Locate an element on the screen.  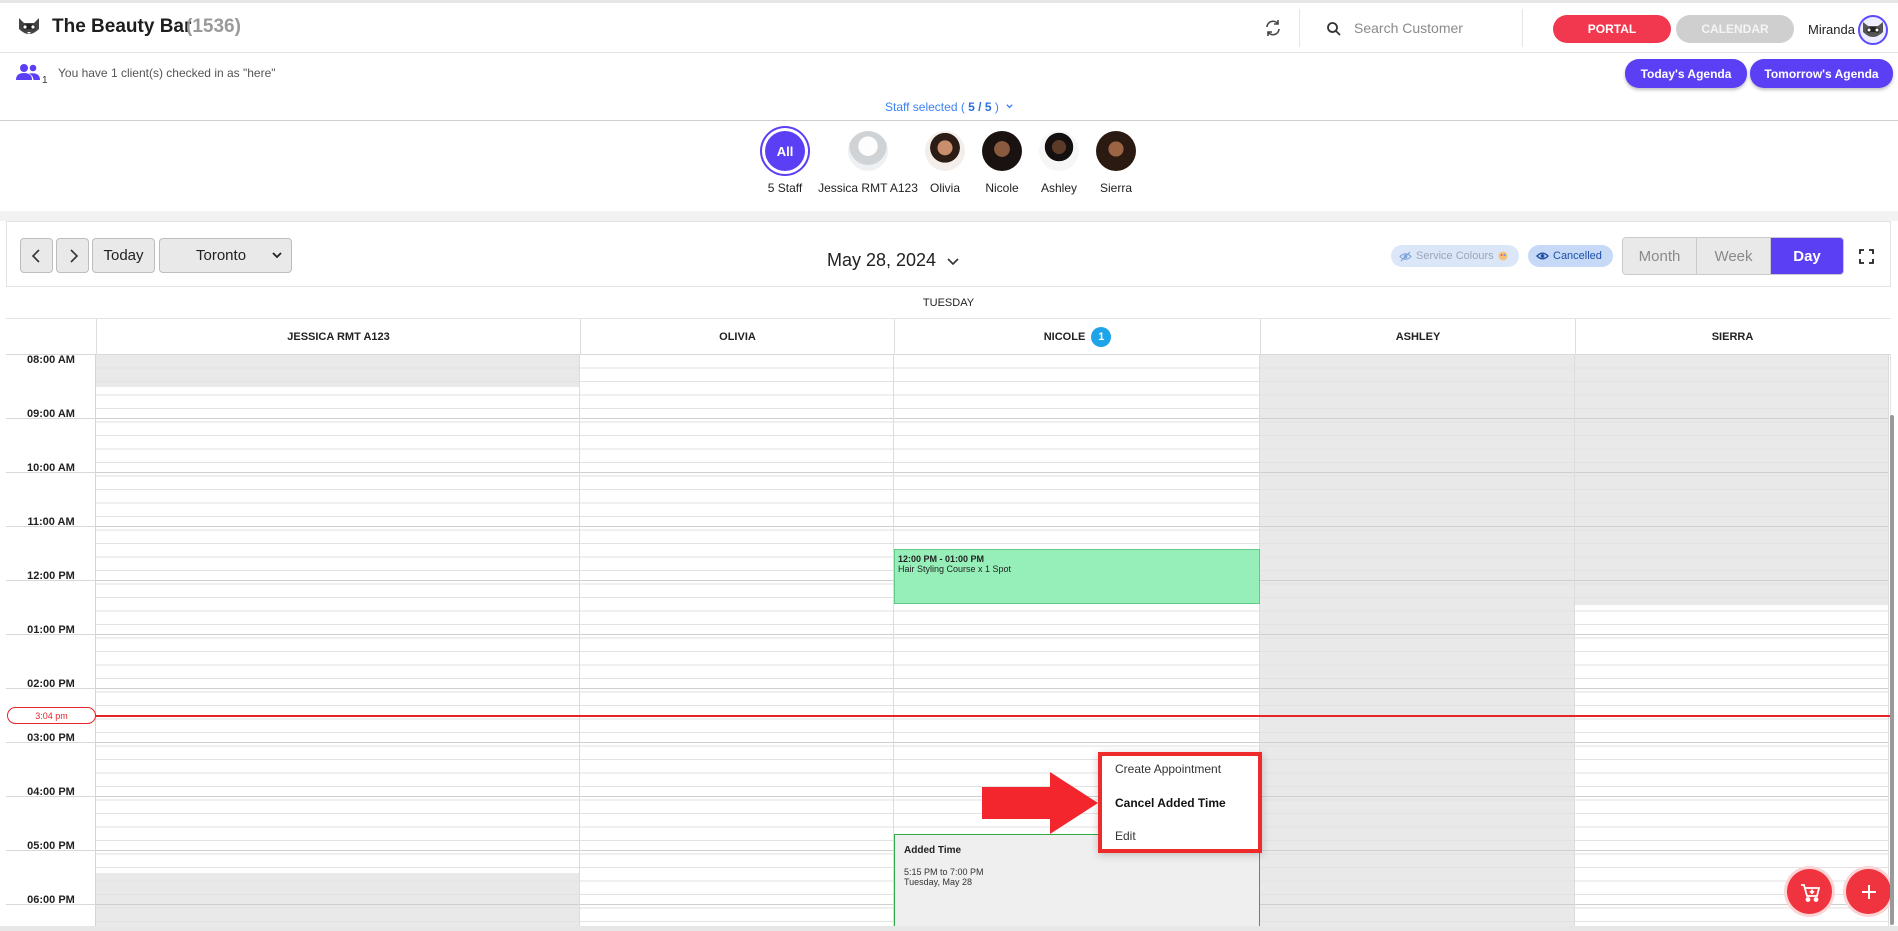
staff-label: Nicole is located at coordinates (1002, 188).